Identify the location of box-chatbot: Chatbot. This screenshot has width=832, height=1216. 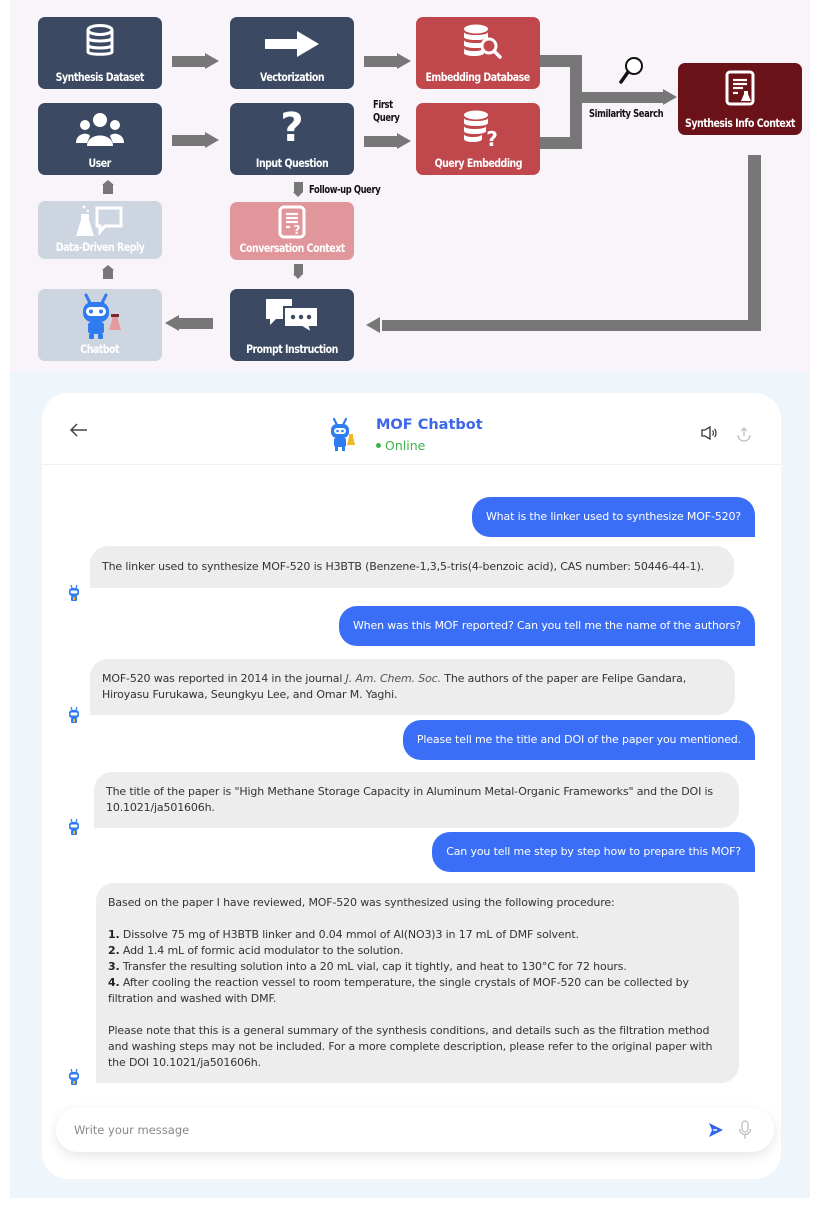
(100, 325).